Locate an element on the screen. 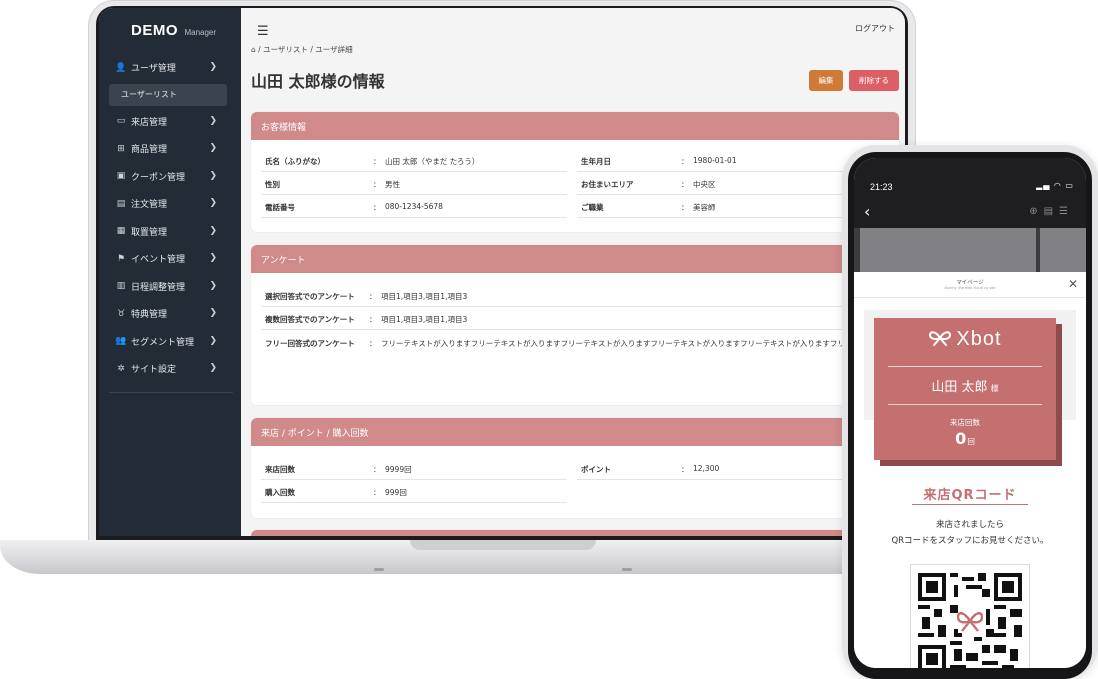 This screenshot has height=679, width=1098. brand-name: DEMO is located at coordinates (154, 30).